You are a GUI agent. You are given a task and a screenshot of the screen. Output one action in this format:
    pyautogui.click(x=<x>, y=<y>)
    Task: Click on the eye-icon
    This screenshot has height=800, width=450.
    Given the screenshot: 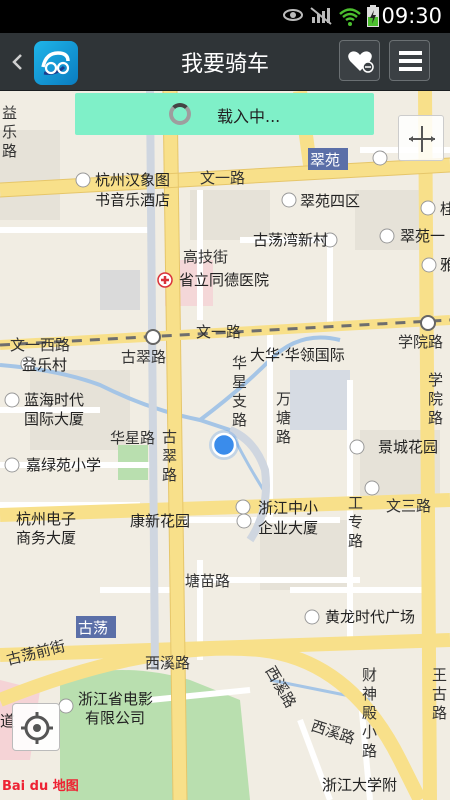 What is the action you would take?
    pyautogui.click(x=293, y=15)
    